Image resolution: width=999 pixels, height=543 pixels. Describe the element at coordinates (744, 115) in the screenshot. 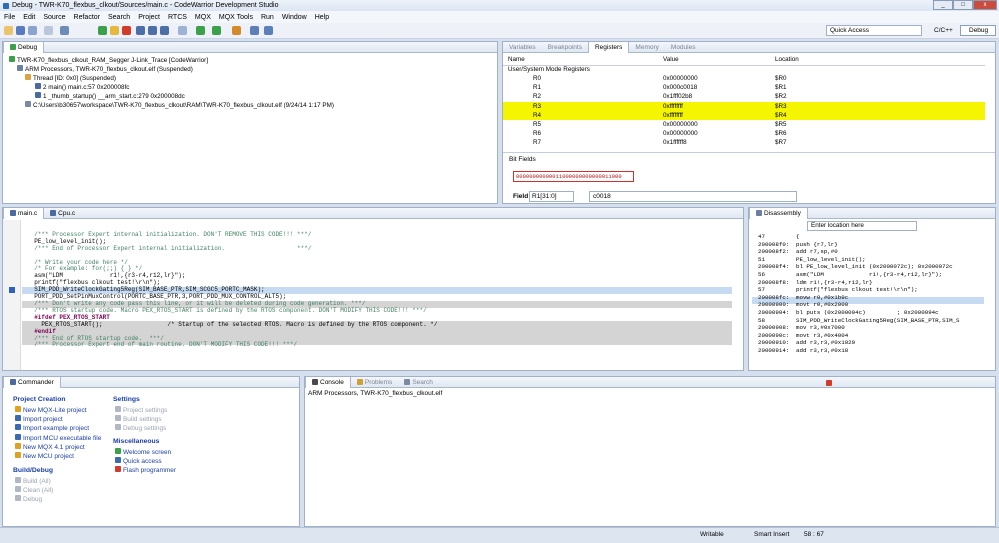

I see `table-row-changed: R4 0xffffffff $R4` at that location.